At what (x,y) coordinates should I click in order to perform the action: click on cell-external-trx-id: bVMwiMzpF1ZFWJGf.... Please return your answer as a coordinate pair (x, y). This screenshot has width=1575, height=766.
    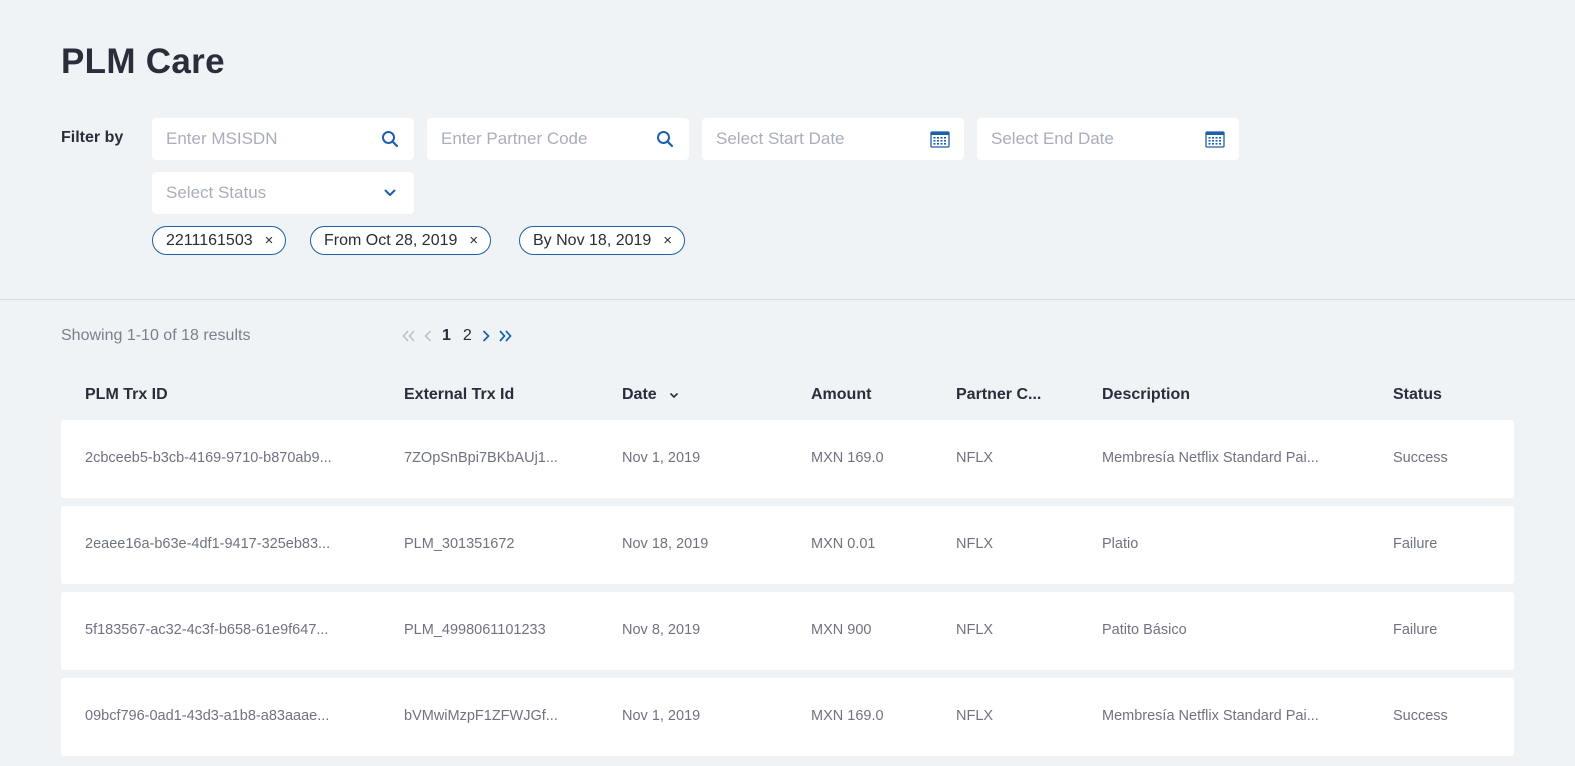
    Looking at the image, I should click on (481, 716).